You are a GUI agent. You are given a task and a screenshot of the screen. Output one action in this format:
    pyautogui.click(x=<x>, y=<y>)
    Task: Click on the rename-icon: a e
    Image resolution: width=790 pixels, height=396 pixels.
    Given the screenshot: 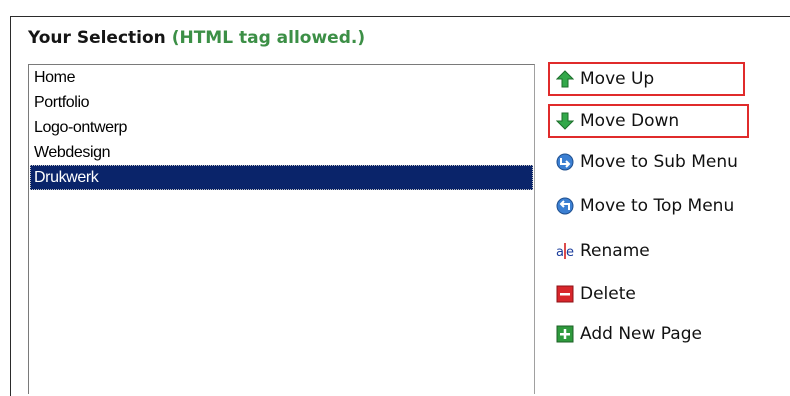 What is the action you would take?
    pyautogui.click(x=565, y=251)
    